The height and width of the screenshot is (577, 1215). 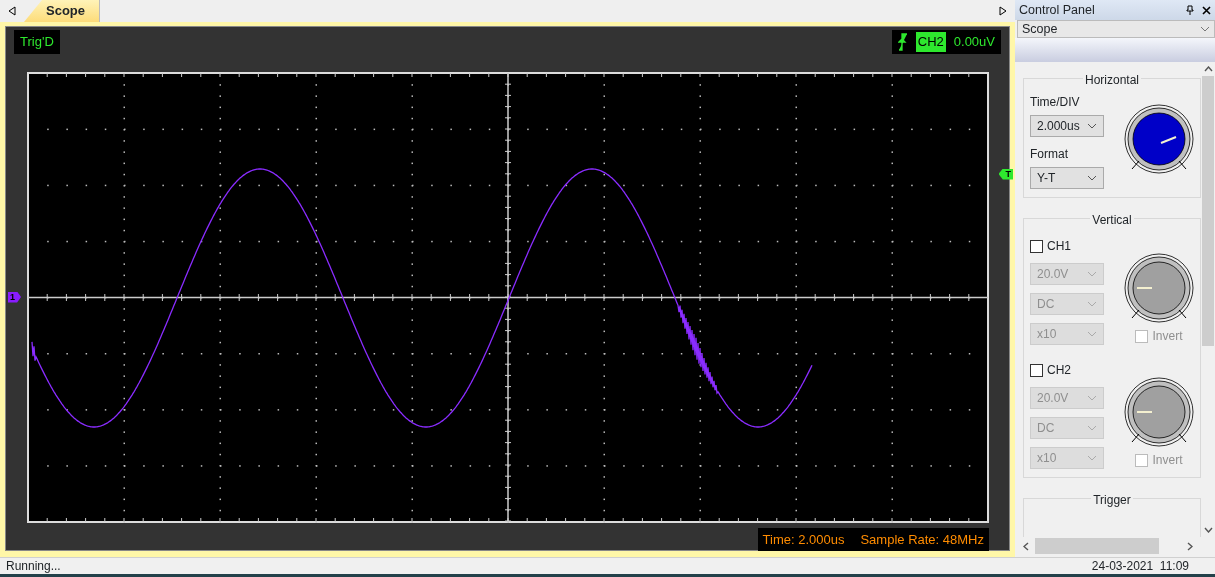 What do you see at coordinates (37, 42) in the screenshot?
I see `trigger-status: Trig'D` at bounding box center [37, 42].